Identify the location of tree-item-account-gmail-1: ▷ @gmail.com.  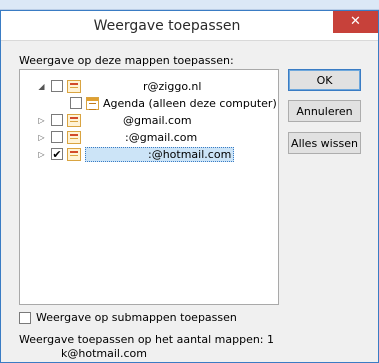
(114, 120).